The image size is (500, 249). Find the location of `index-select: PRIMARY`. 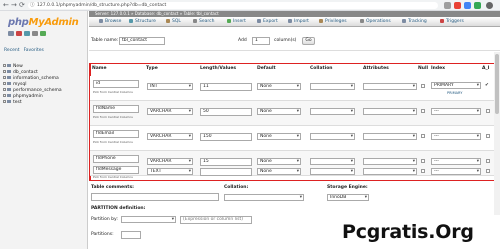

index-select: PRIMARY is located at coordinates (456, 85).